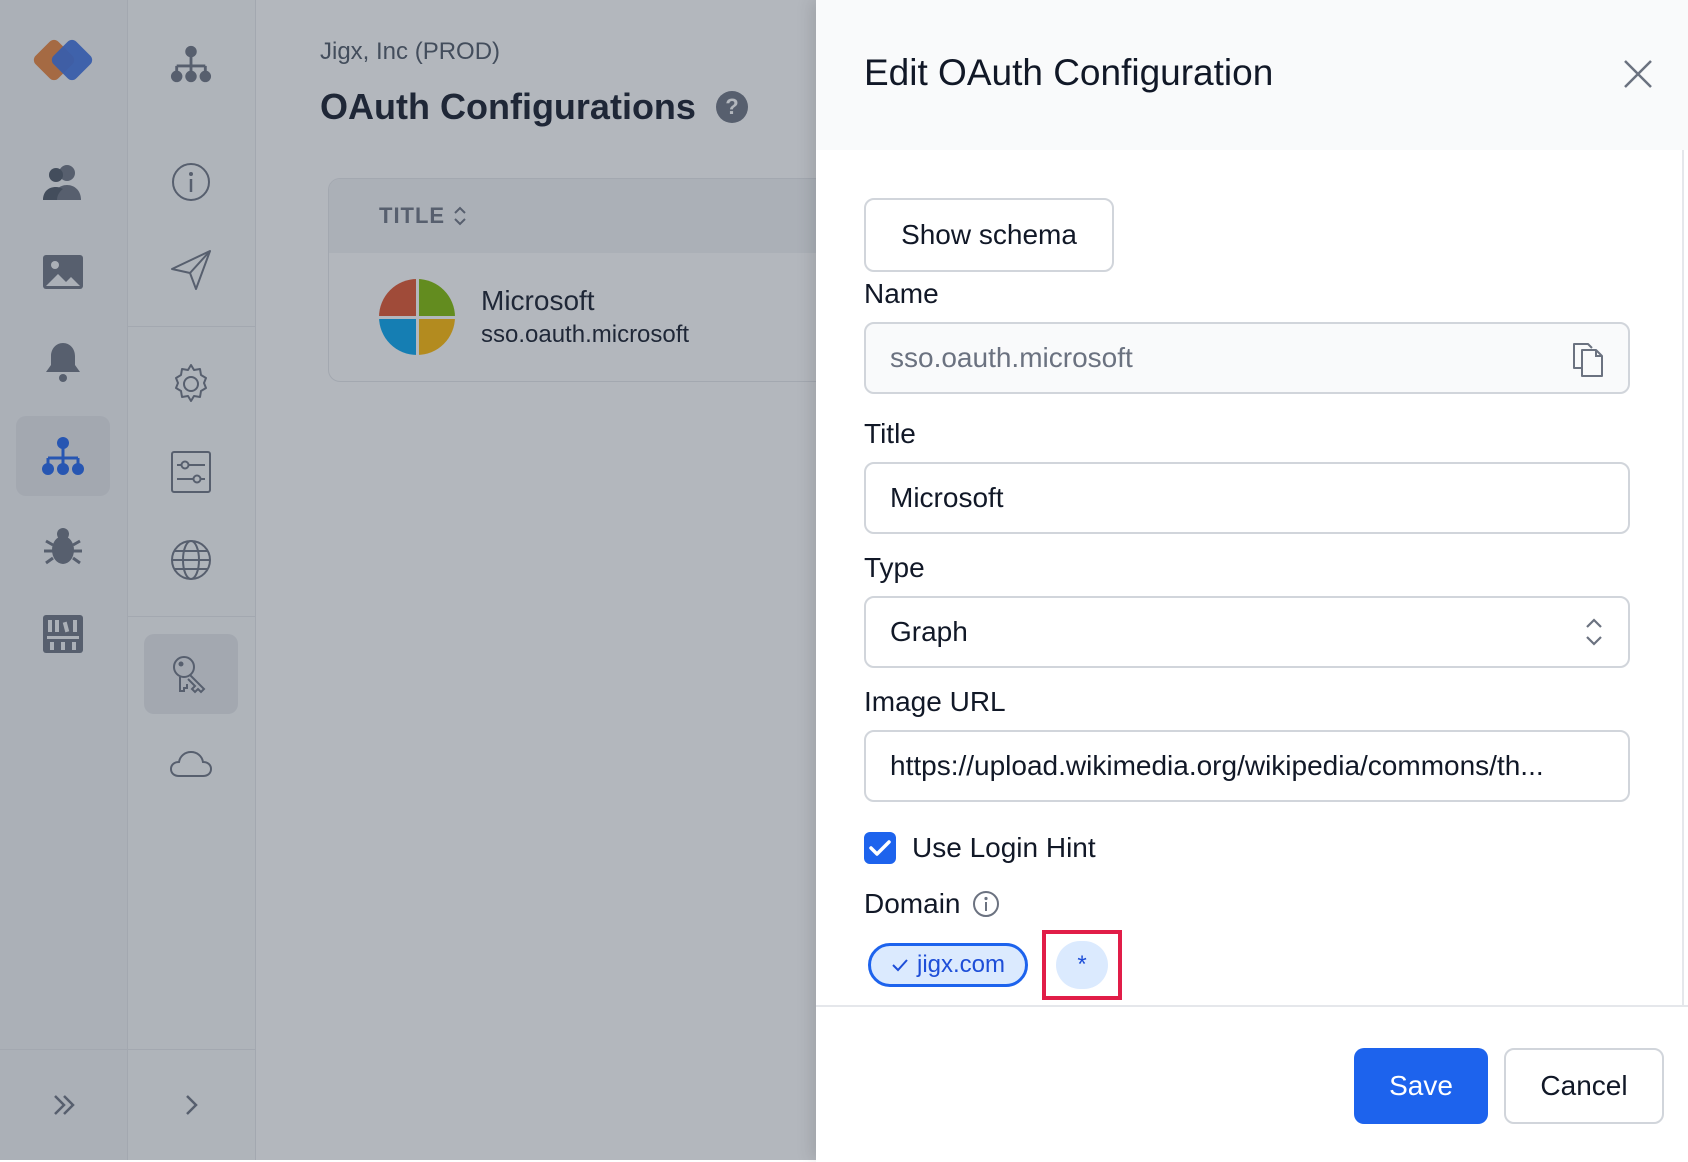 This screenshot has width=1688, height=1162. I want to click on name-field: sso.oauth.microsoft, so click(1247, 358).